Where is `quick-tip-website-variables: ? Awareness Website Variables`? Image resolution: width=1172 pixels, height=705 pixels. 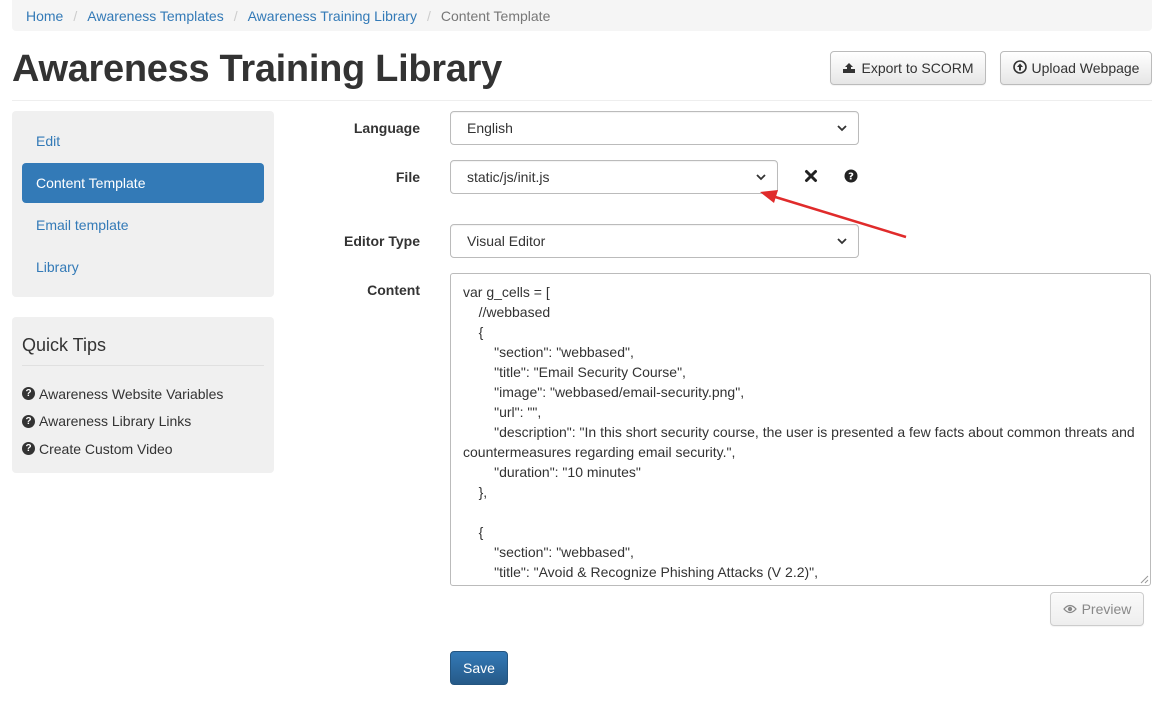 quick-tip-website-variables: ? Awareness Website Variables is located at coordinates (143, 394).